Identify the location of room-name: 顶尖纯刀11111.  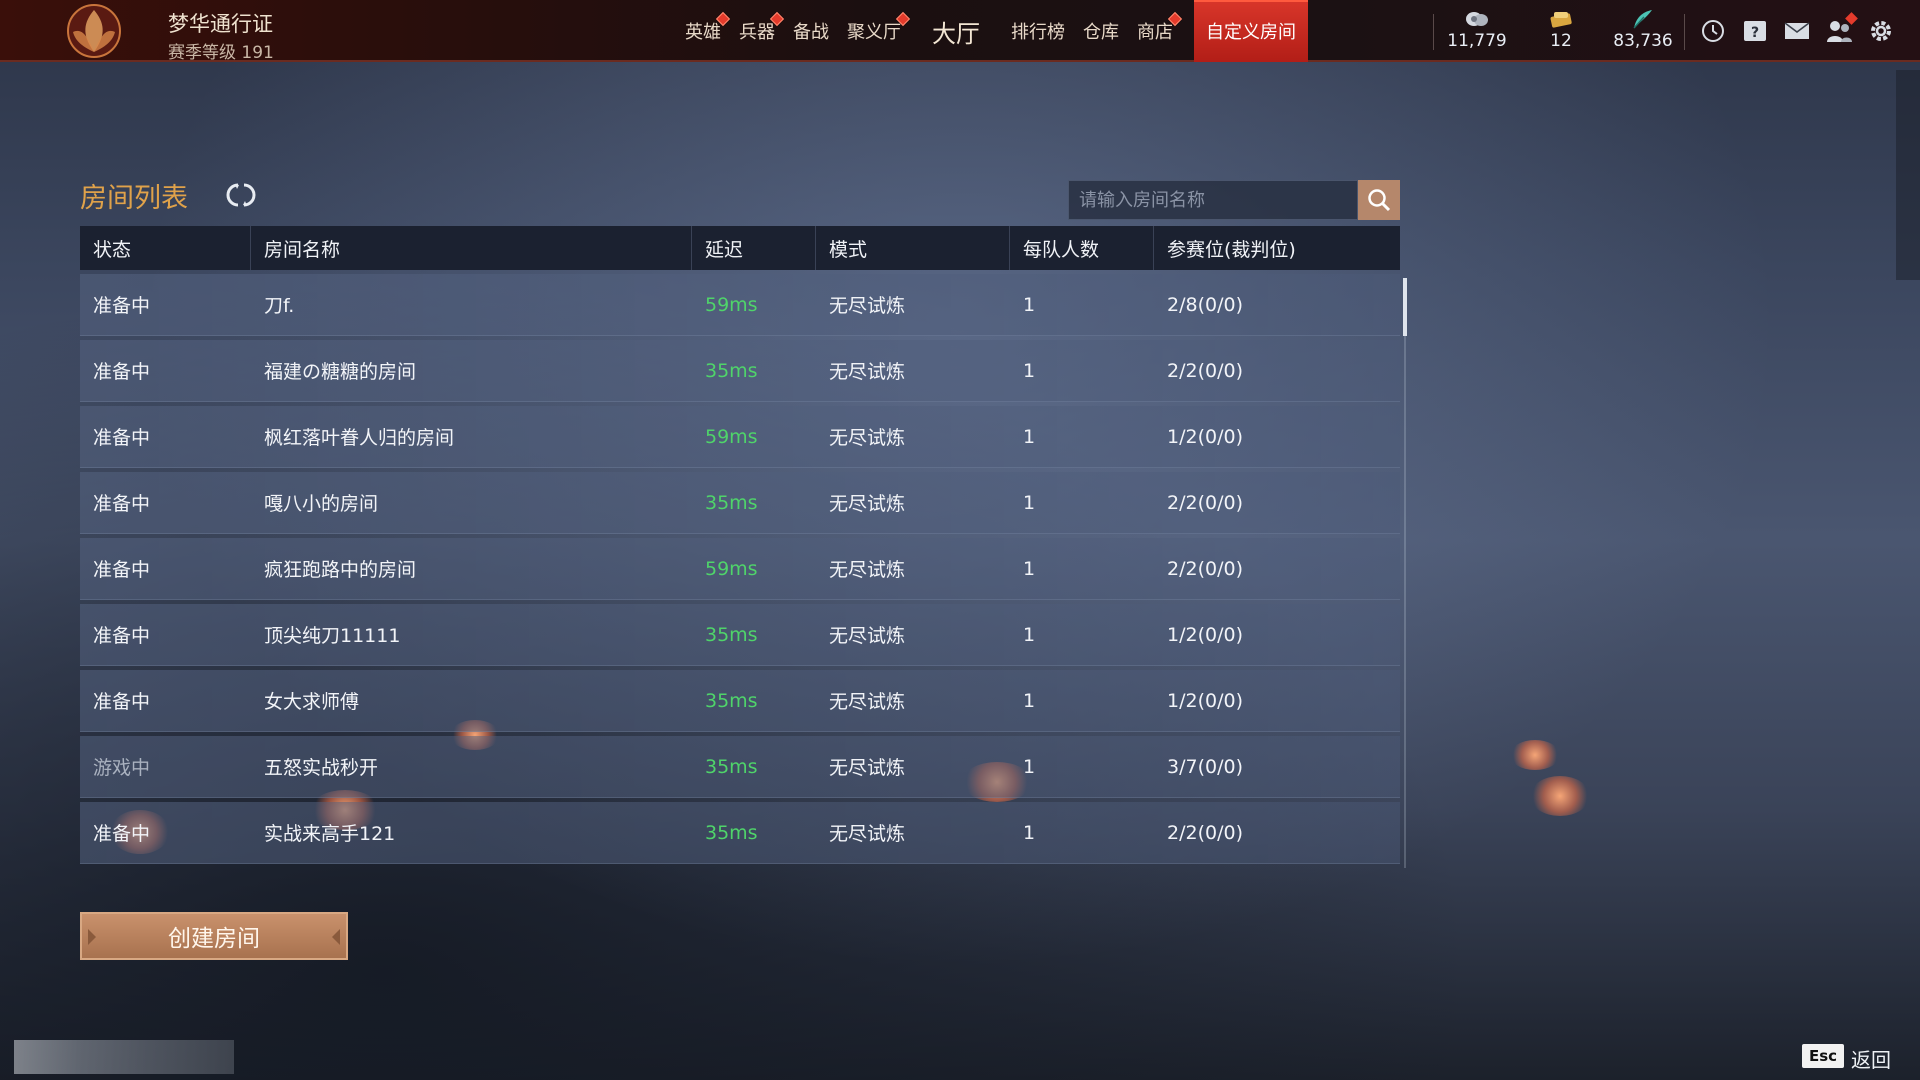
(332, 636).